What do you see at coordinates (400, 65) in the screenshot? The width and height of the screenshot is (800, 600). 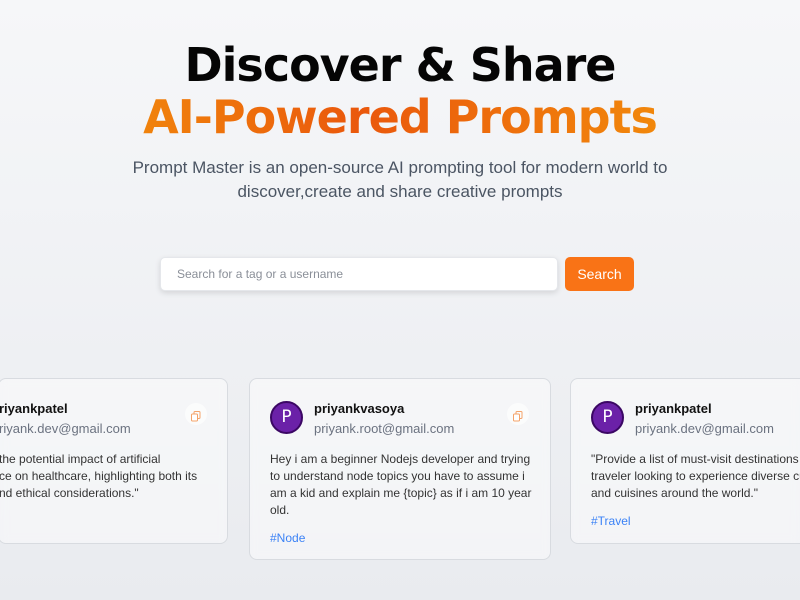 I see `hero-title: Discover & Share` at bounding box center [400, 65].